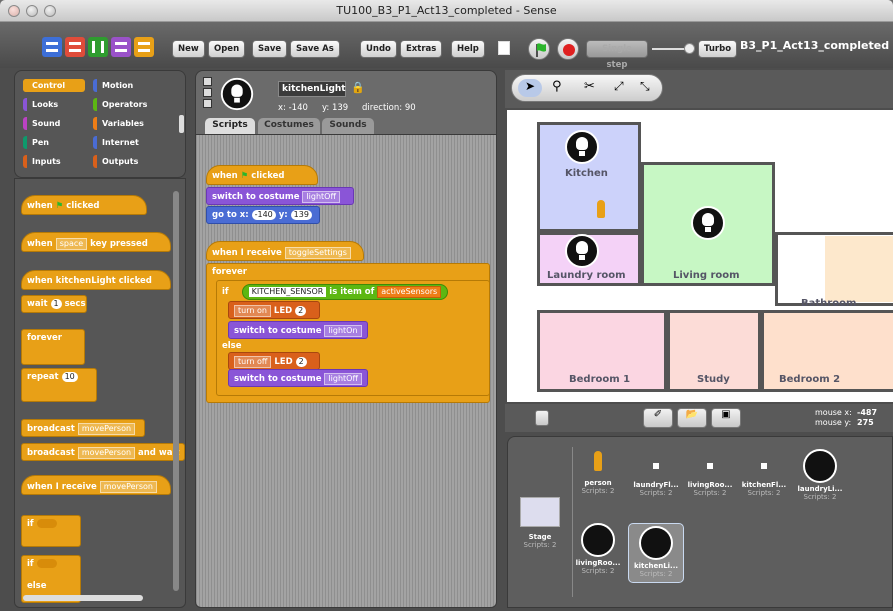  Describe the element at coordinates (59, 385) in the screenshot. I see `palette-repeat: repeat 10` at that location.